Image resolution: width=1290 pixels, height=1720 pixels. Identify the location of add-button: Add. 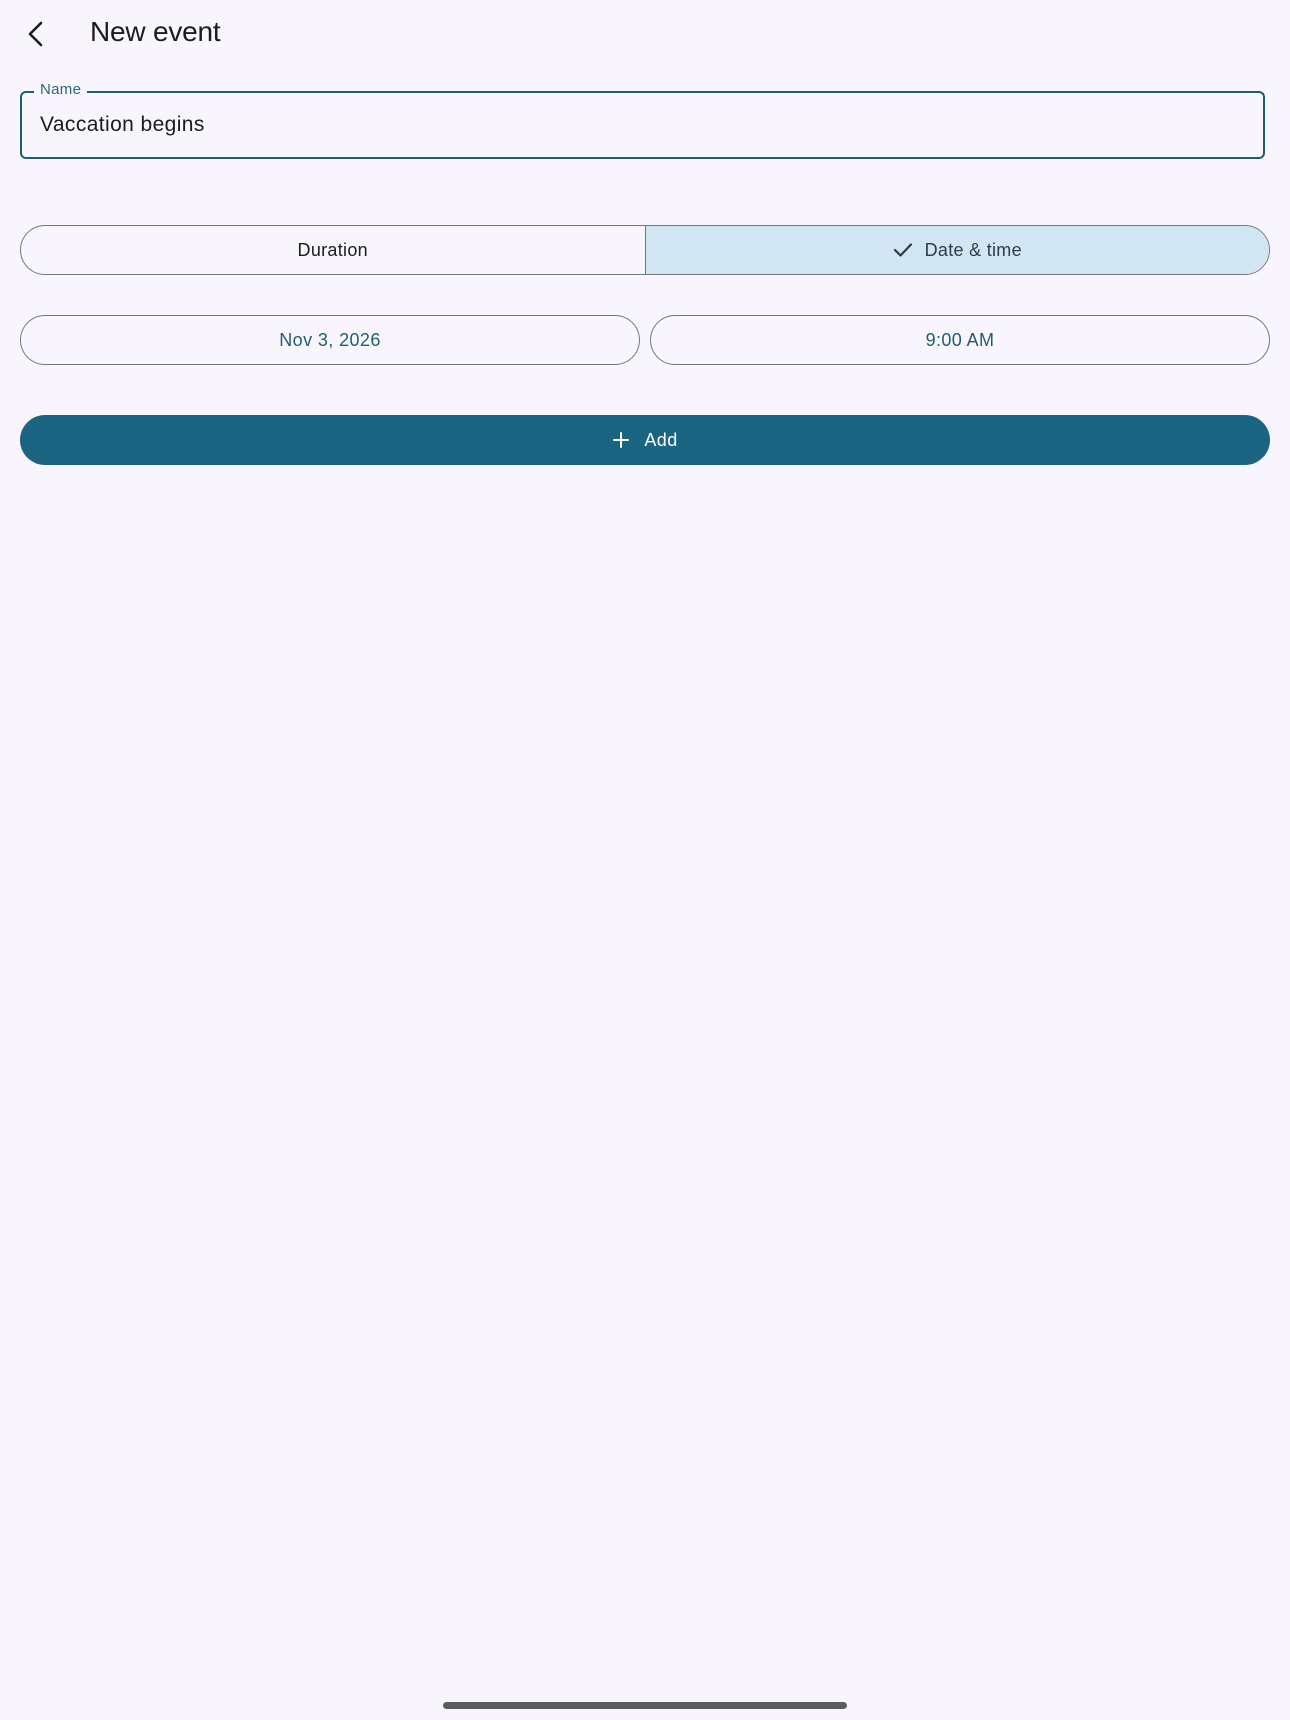
(645, 440).